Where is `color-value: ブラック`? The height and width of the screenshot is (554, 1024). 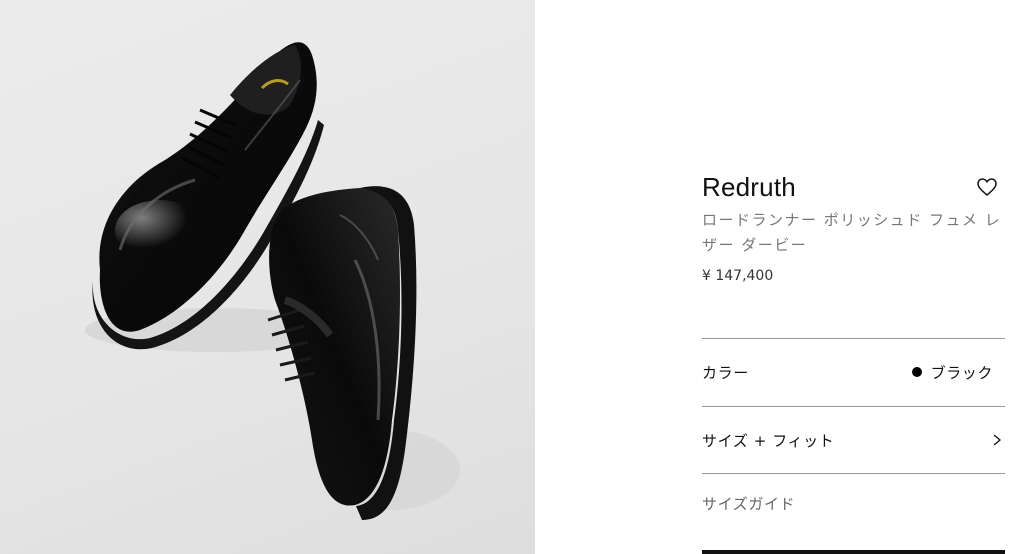
color-value: ブラック is located at coordinates (958, 372).